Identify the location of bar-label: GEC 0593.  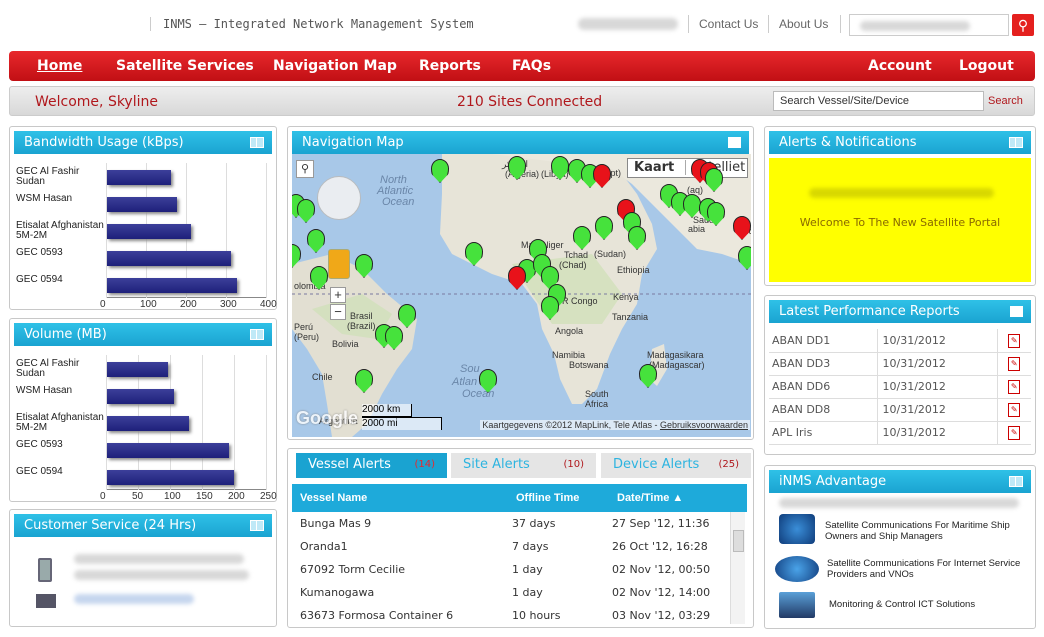
(39, 252).